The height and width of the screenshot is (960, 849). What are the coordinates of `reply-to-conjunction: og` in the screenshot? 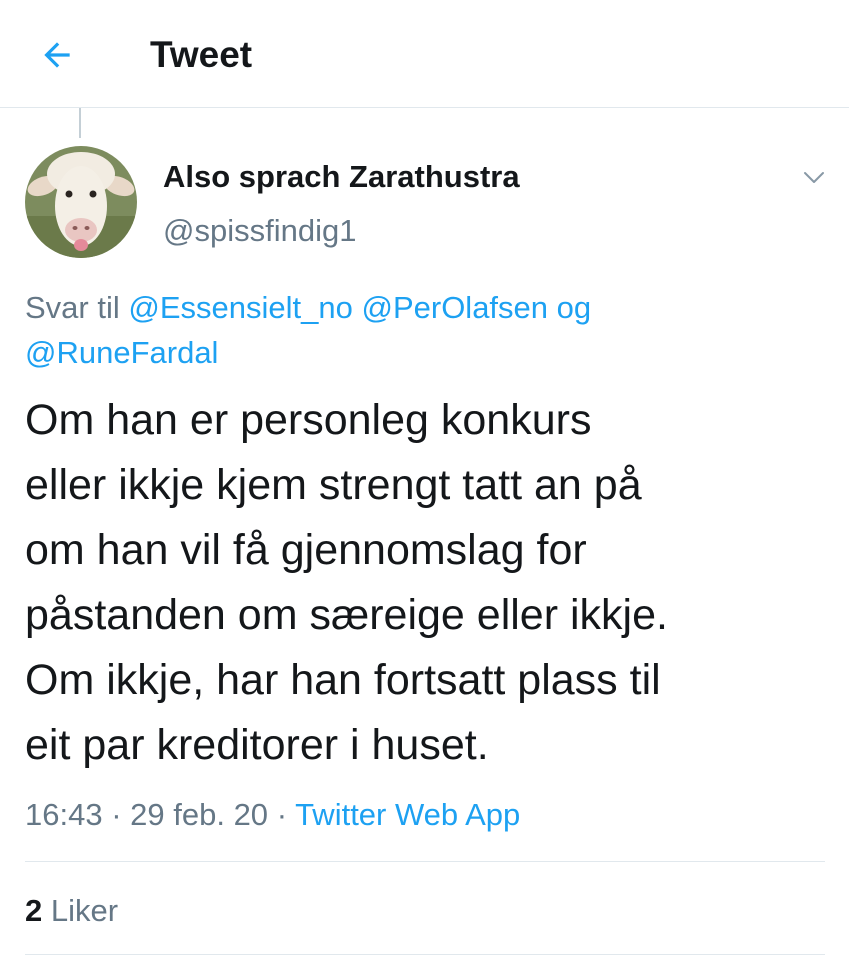 It's located at (574, 307).